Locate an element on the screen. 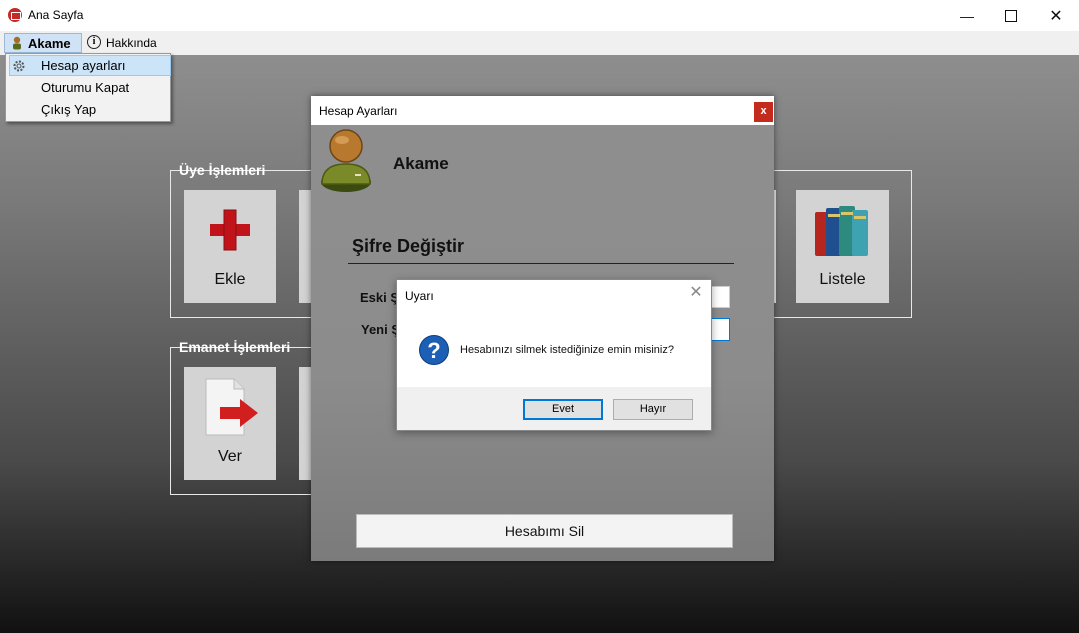  minimize-icon: — is located at coordinates (967, 15).